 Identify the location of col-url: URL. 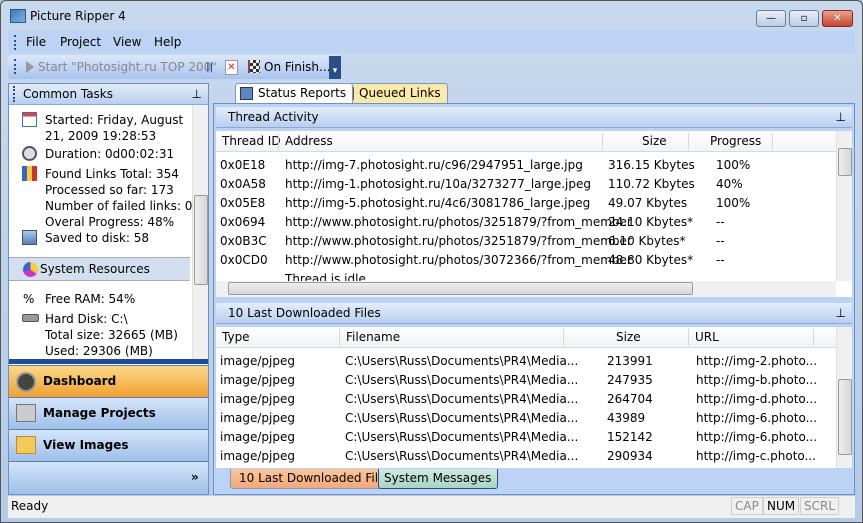
(704, 337).